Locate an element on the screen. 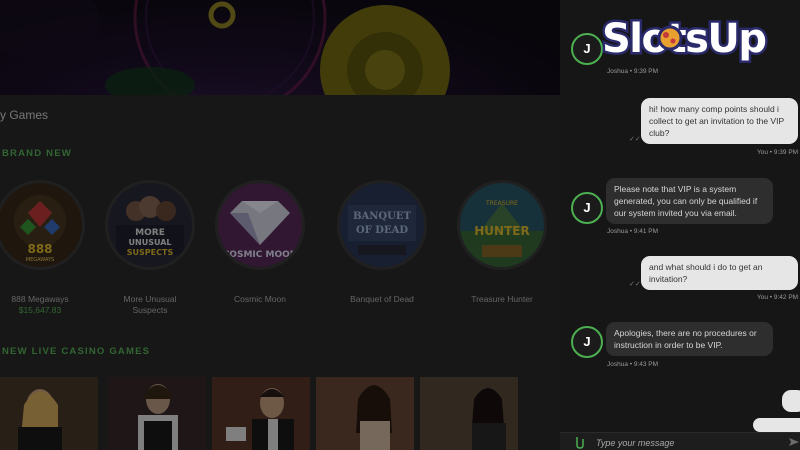 The image size is (800, 450). game-card: COSMIC MOON Cosmic Moon is located at coordinates (260, 242).